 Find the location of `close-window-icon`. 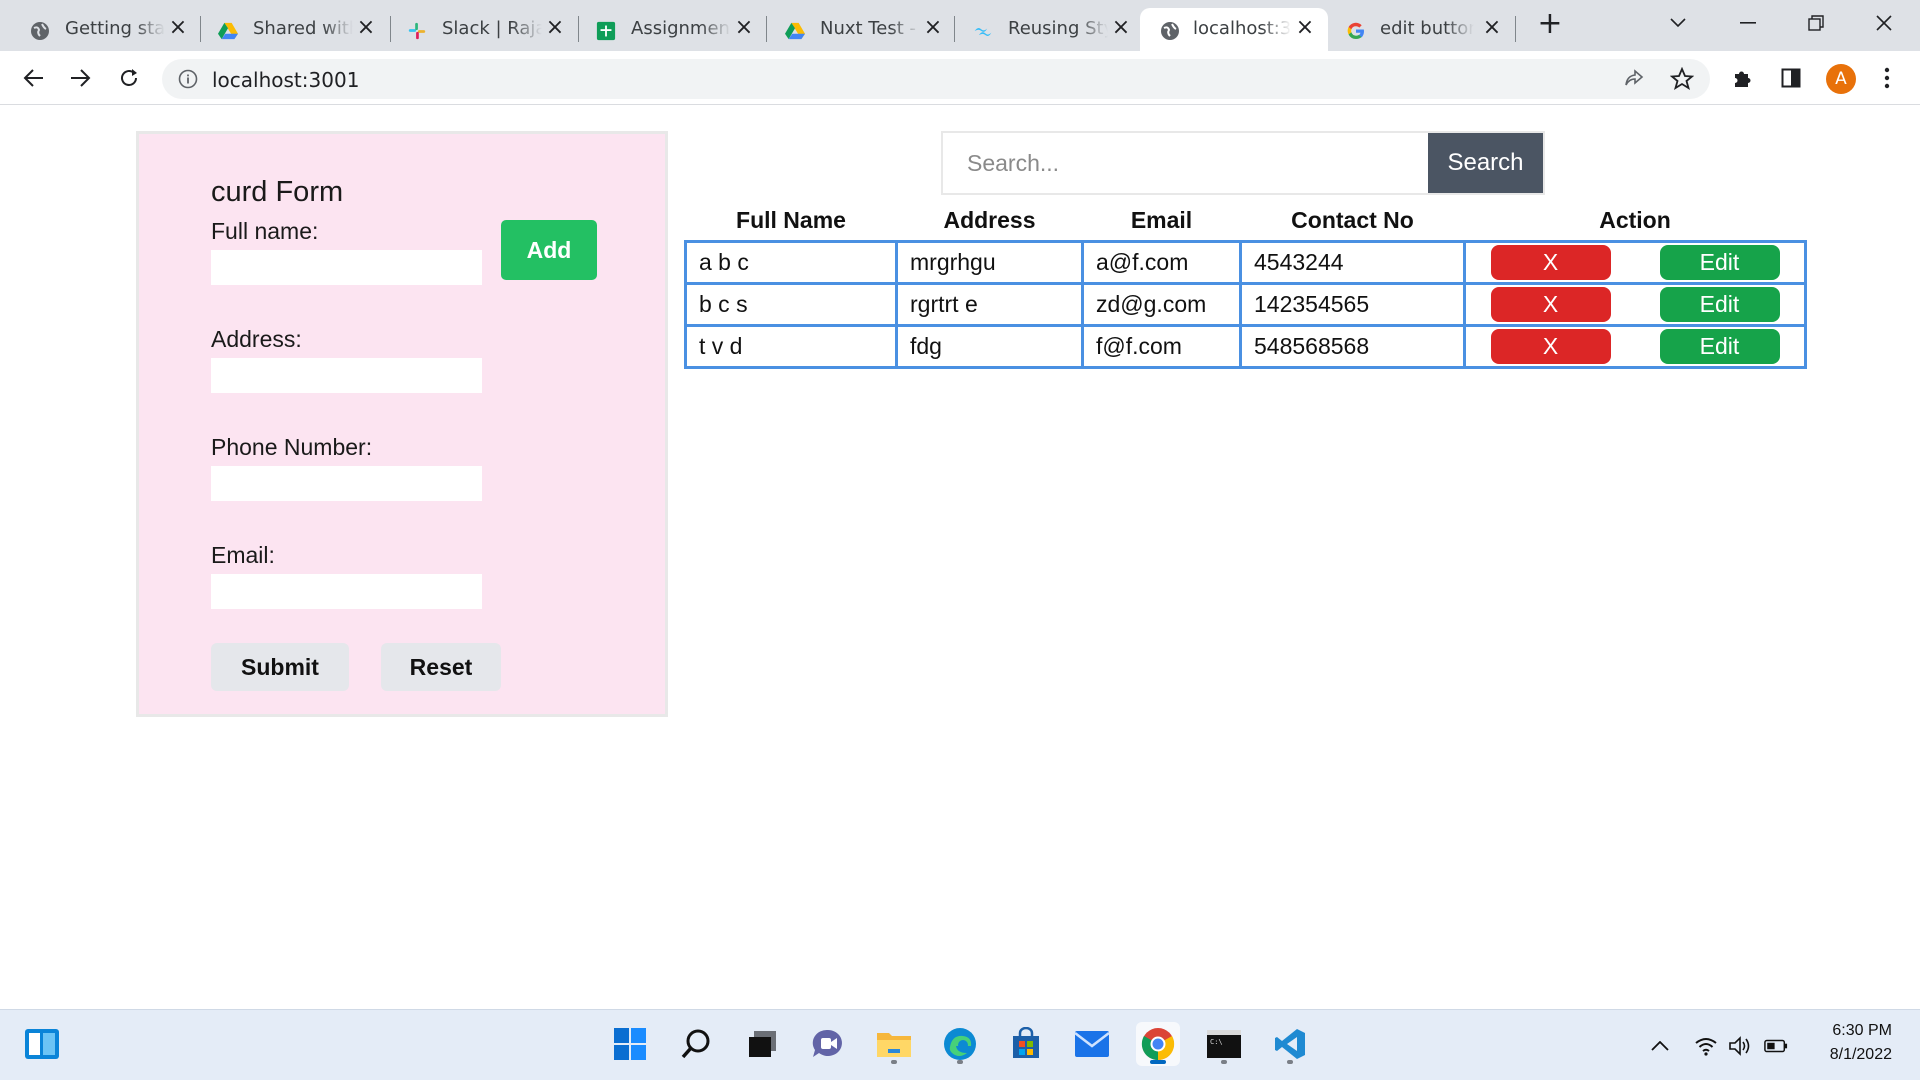

close-window-icon is located at coordinates (1884, 23).